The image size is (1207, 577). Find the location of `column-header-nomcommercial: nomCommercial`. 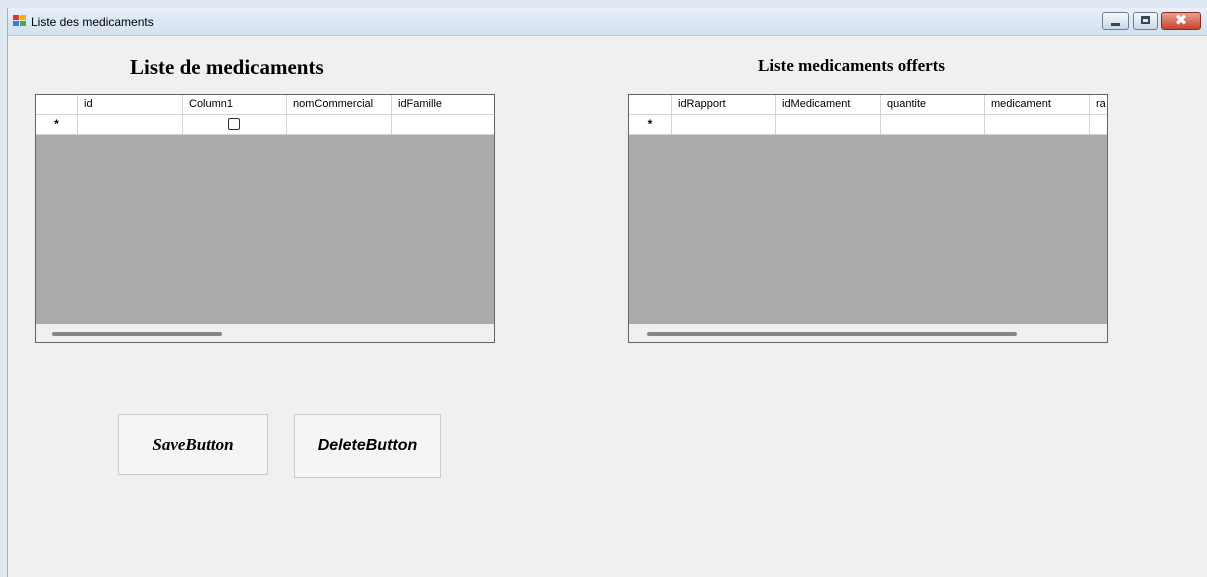

column-header-nomcommercial: nomCommercial is located at coordinates (339, 104).